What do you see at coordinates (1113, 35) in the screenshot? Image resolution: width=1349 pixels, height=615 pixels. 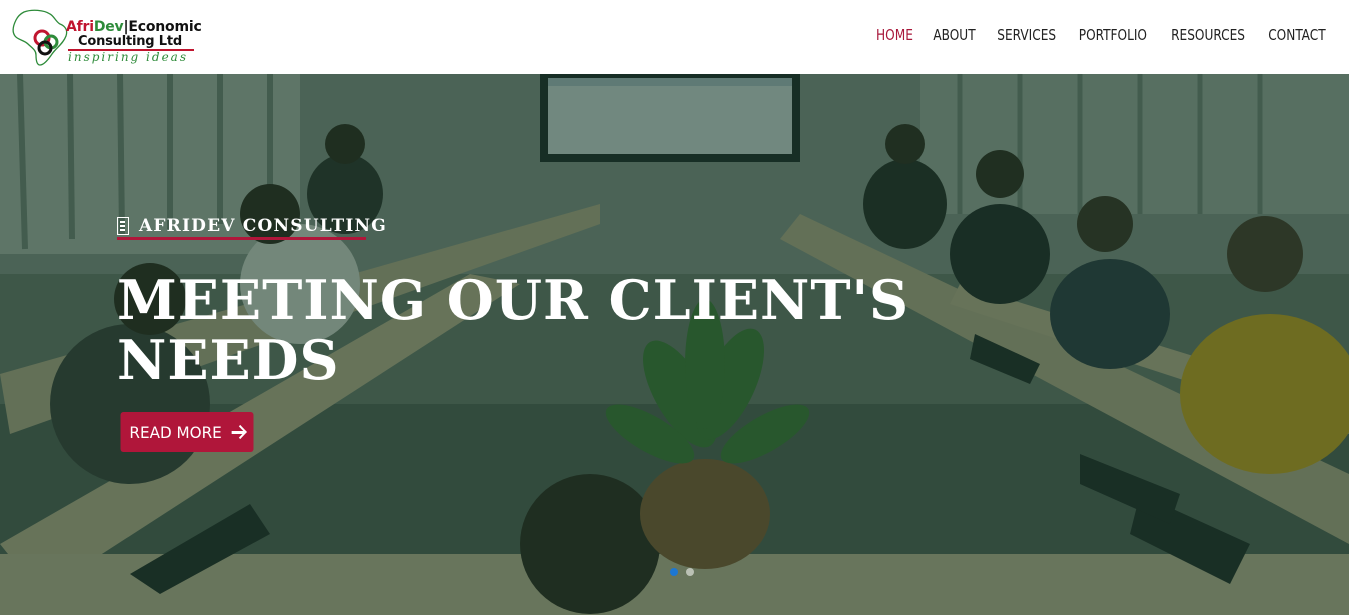 I see `nav-portfolio: PORTFOLIO` at bounding box center [1113, 35].